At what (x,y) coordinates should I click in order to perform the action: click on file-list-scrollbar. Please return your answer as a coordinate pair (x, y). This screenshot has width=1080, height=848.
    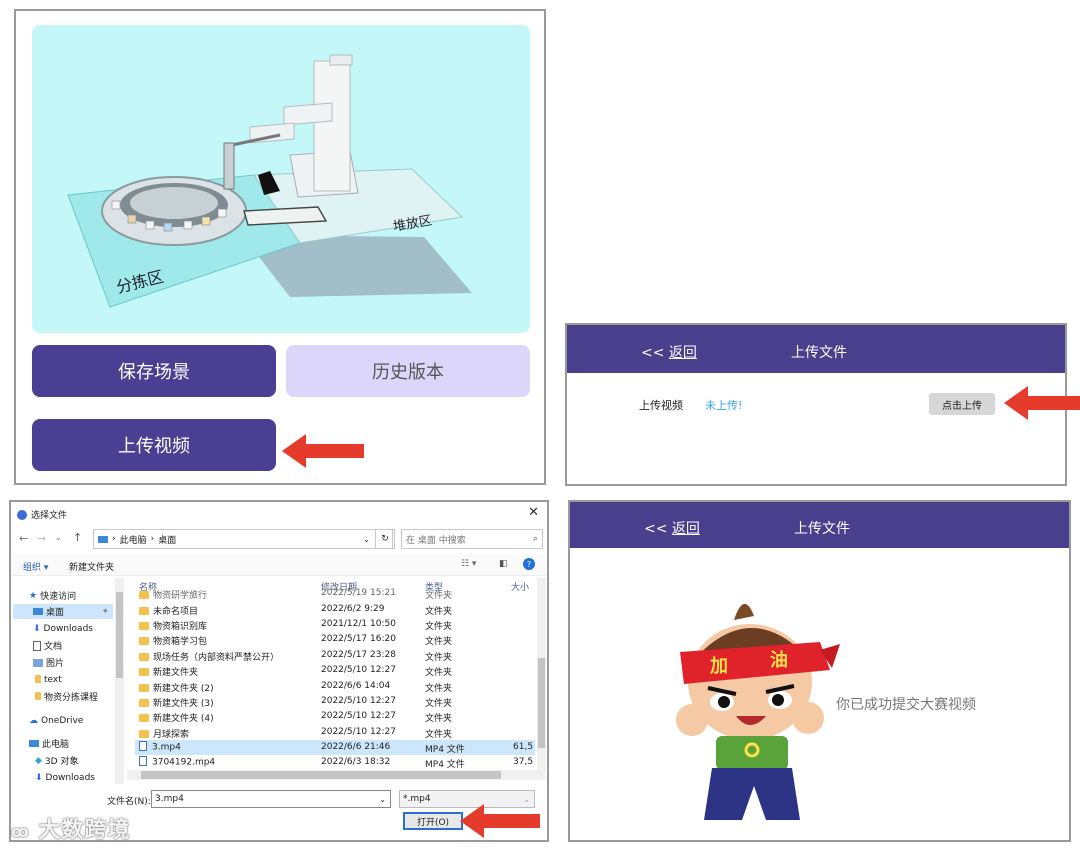
    Looking at the image, I should click on (541, 675).